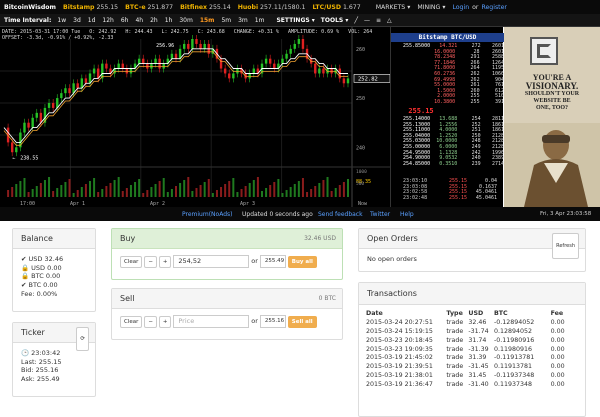  Describe the element at coordinates (131, 322) in the screenshot. I see `sell-clear-button: Clear` at that location.